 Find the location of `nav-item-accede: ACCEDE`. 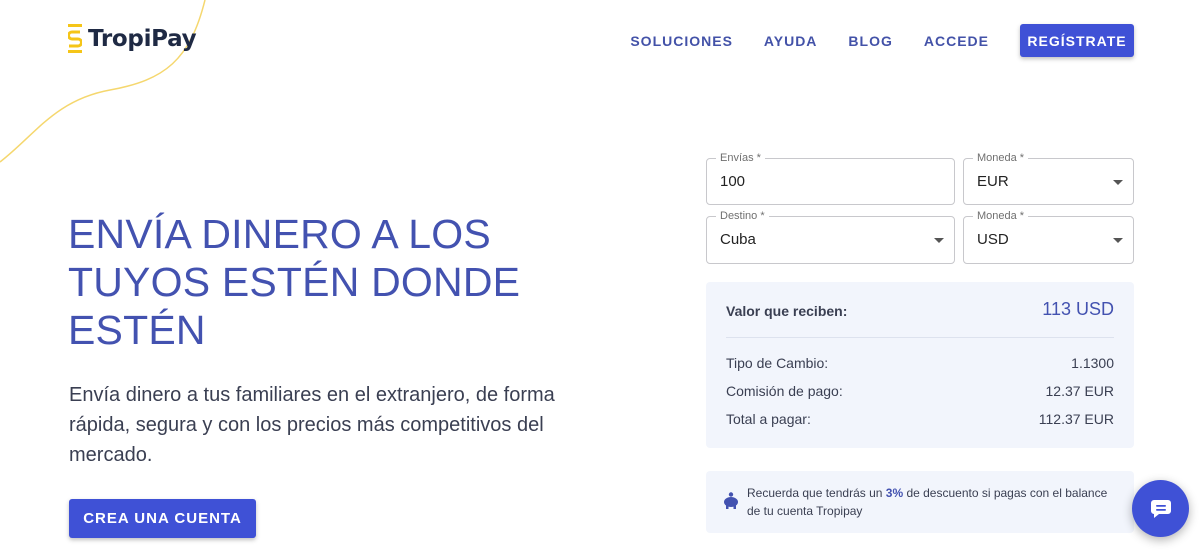

nav-item-accede: ACCEDE is located at coordinates (956, 41).